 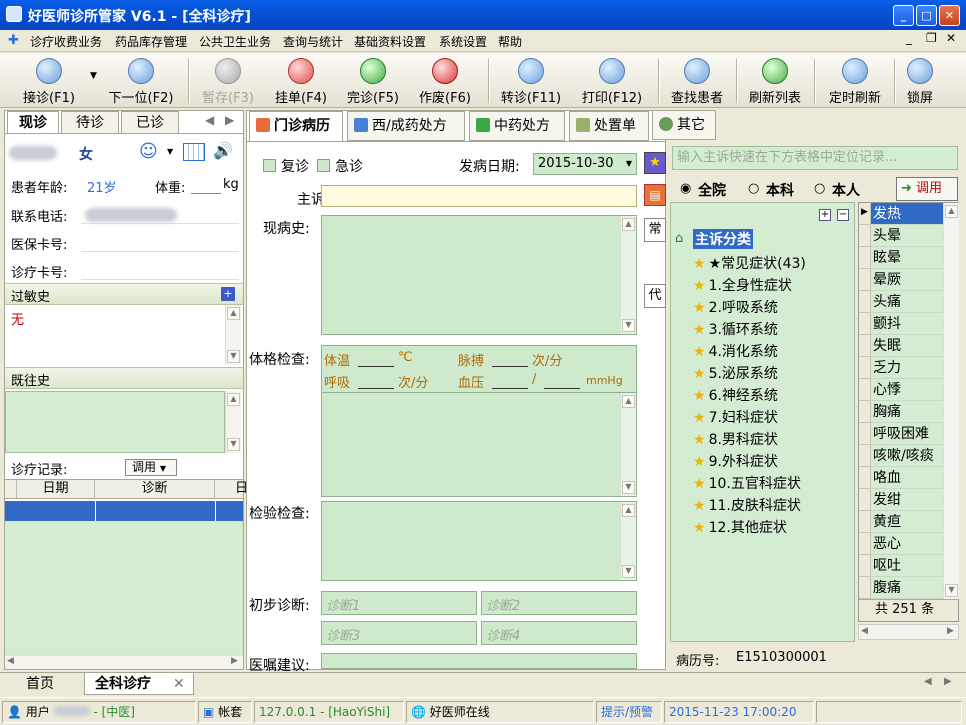 I want to click on tab-chinese-prescription: 中药处方, so click(x=517, y=126).